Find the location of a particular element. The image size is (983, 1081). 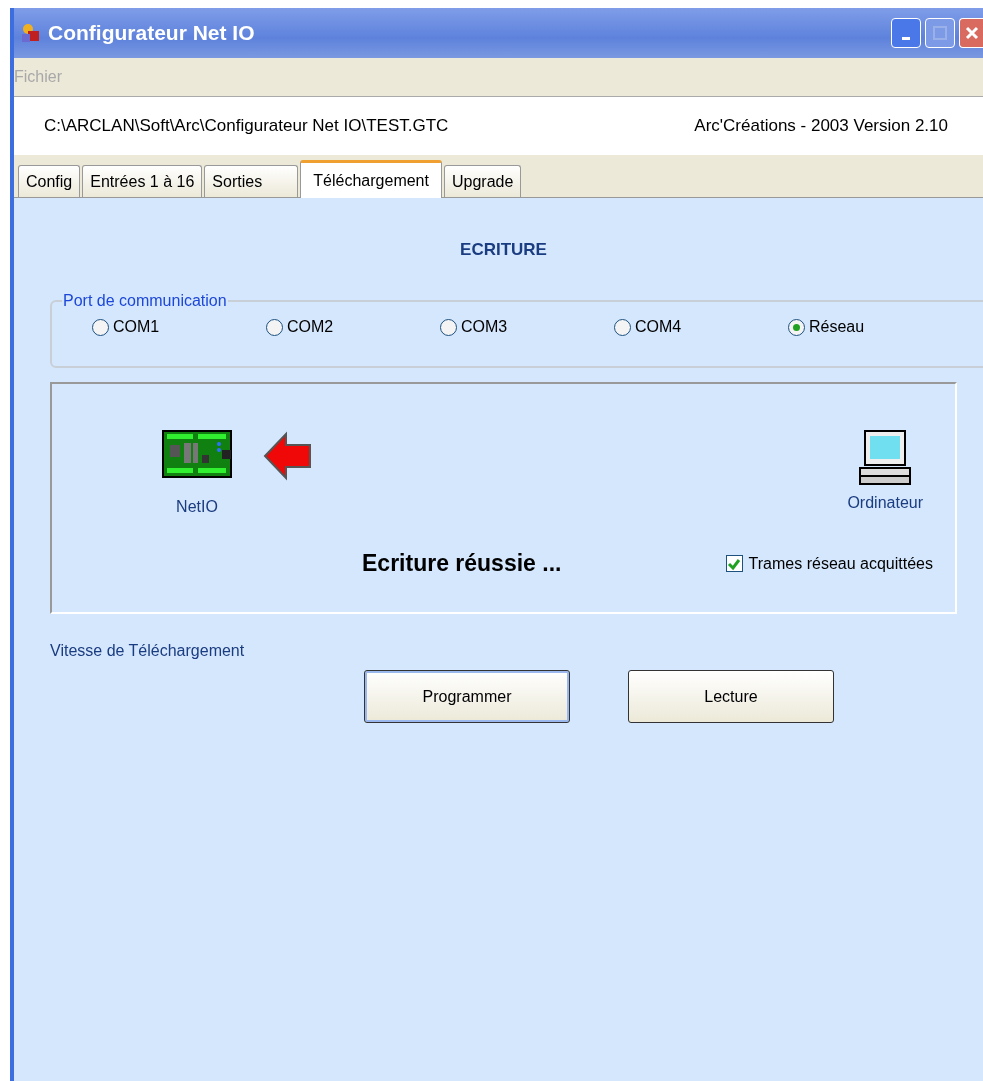

app-icon is located at coordinates (31, 33).